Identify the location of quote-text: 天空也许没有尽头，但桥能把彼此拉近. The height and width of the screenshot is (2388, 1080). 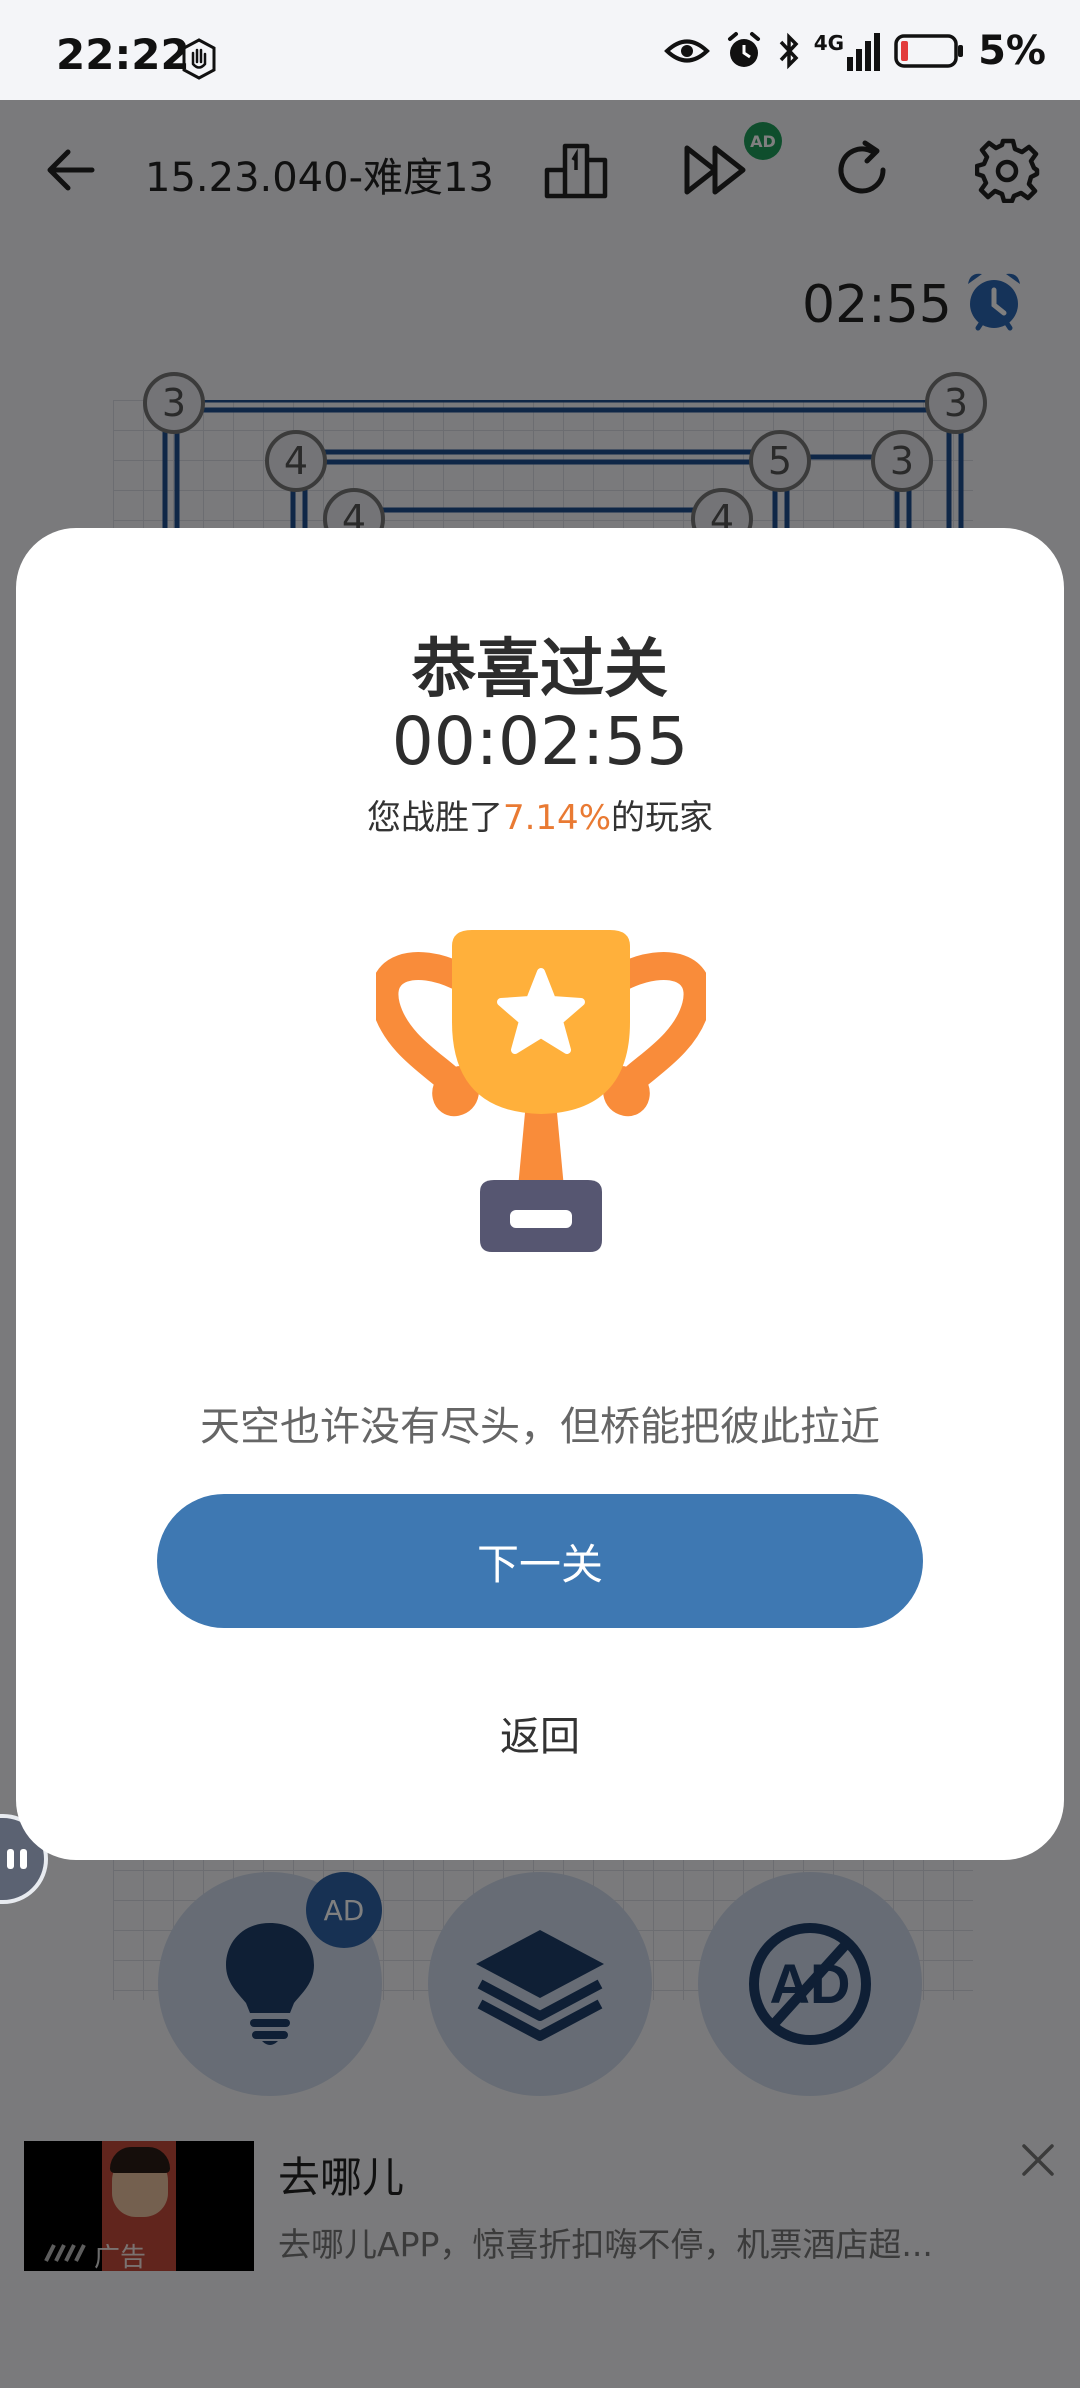
(540, 1427).